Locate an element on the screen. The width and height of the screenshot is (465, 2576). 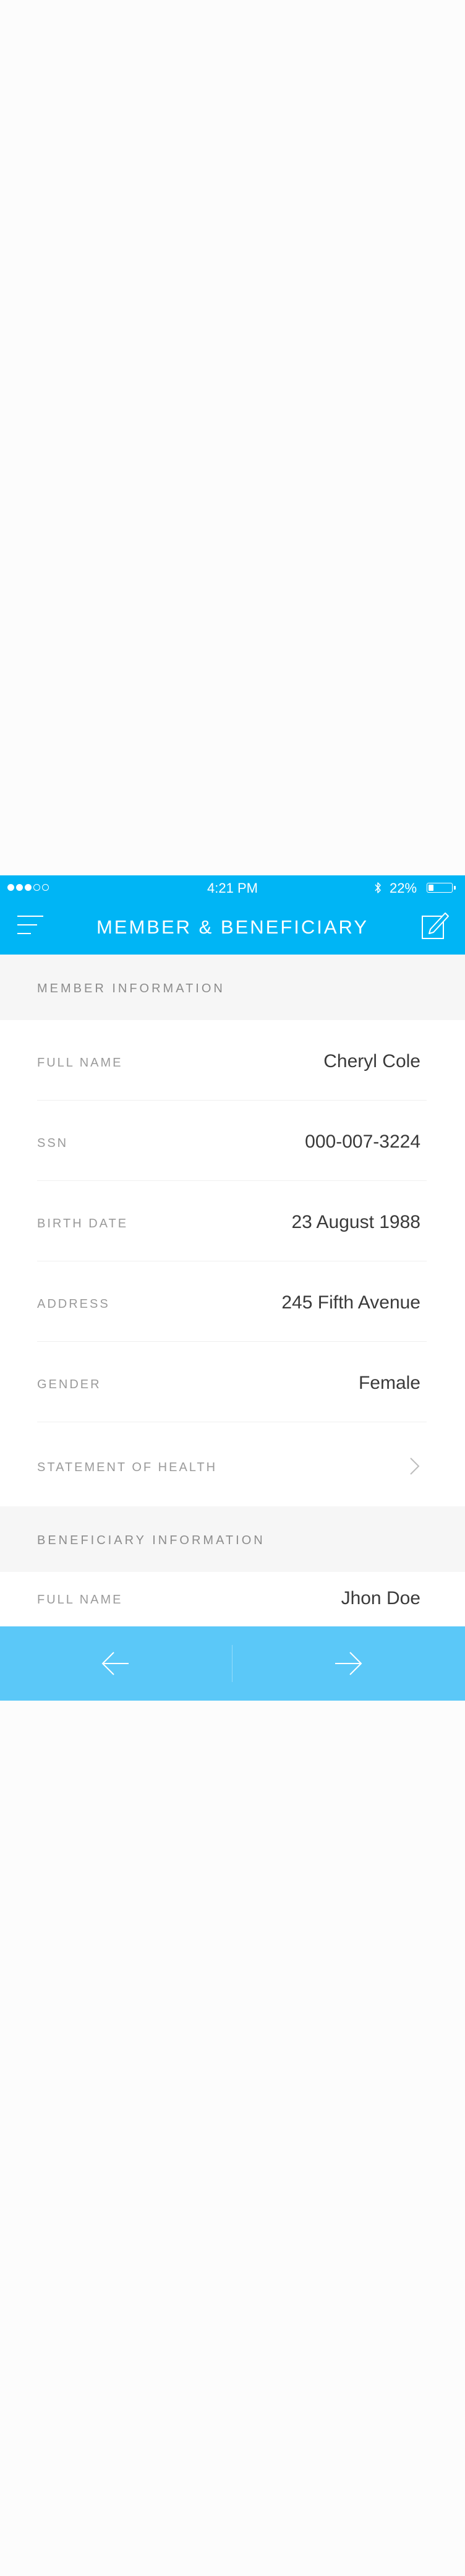
field-label: GENDER is located at coordinates (69, 1384).